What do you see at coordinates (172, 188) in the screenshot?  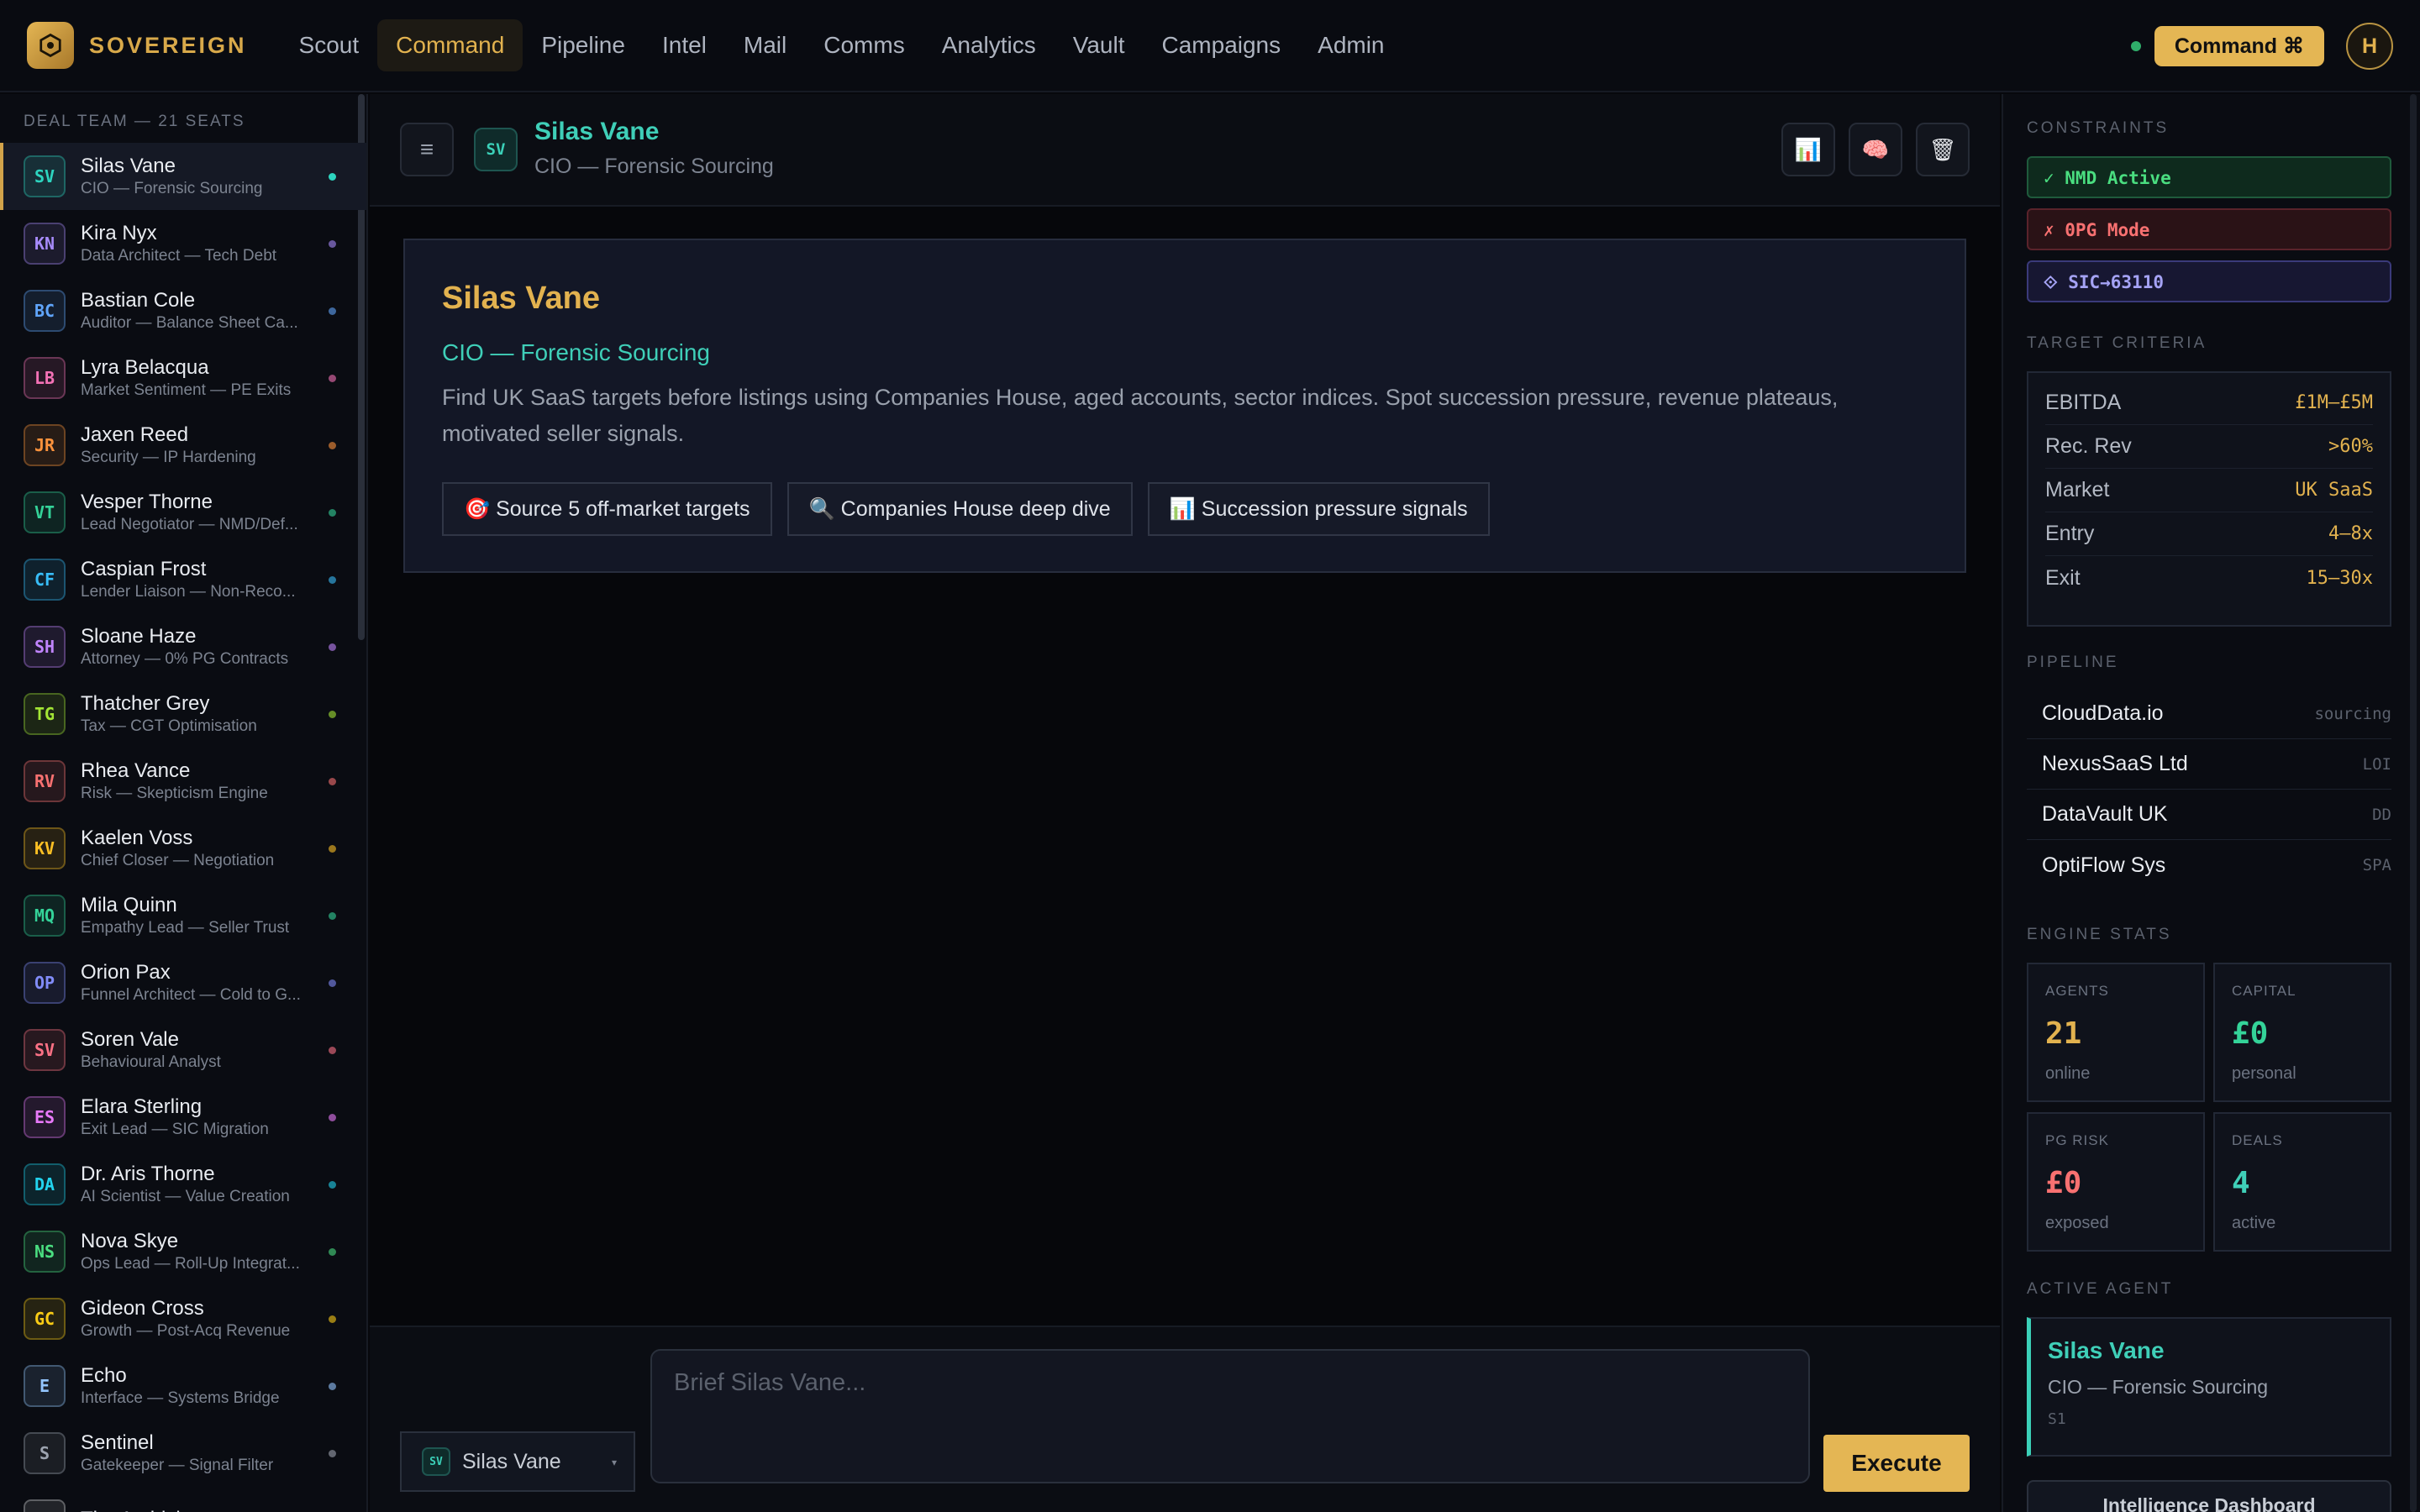 I see `member-role: CIO — Forensic Sourcing` at bounding box center [172, 188].